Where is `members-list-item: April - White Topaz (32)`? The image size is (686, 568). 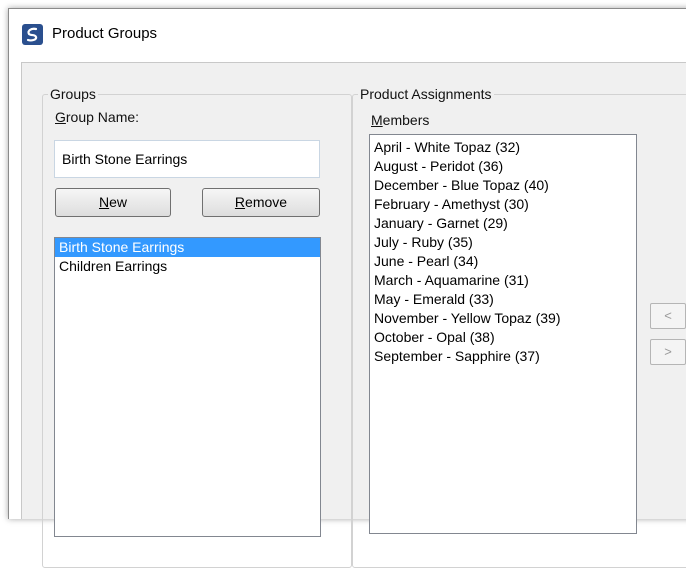 members-list-item: April - White Topaz (32) is located at coordinates (503, 147).